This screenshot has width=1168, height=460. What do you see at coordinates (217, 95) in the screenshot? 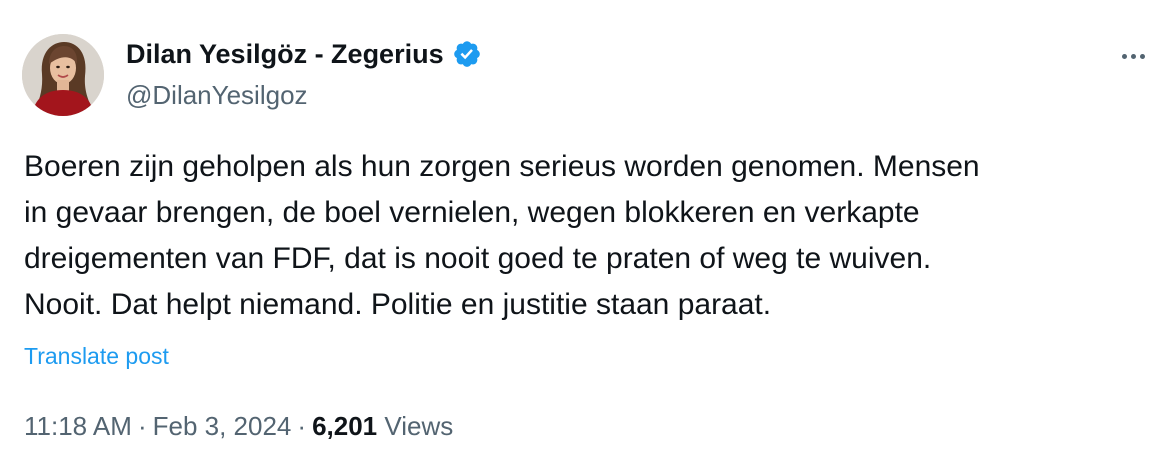
I see `author-handle: @DilanYesilgoz` at bounding box center [217, 95].